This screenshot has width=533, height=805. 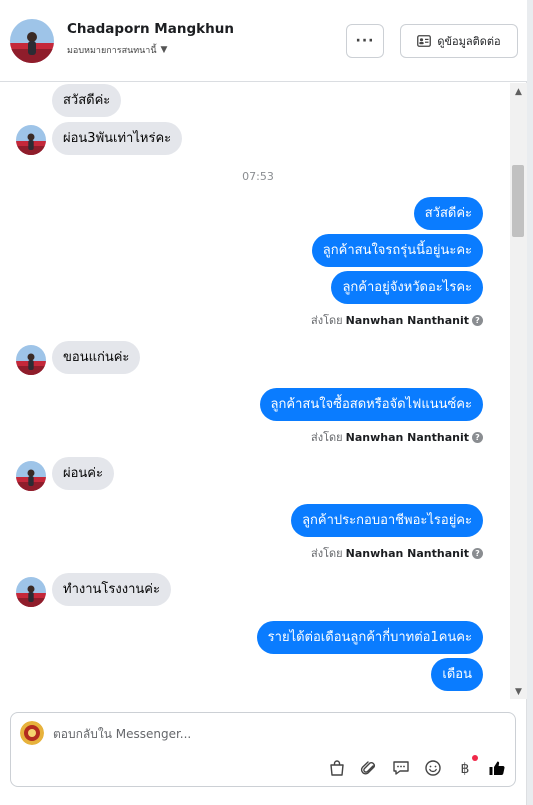 I want to click on incoming-message: ผ่อน3พันเท่าไหร่คะ, so click(x=117, y=138).